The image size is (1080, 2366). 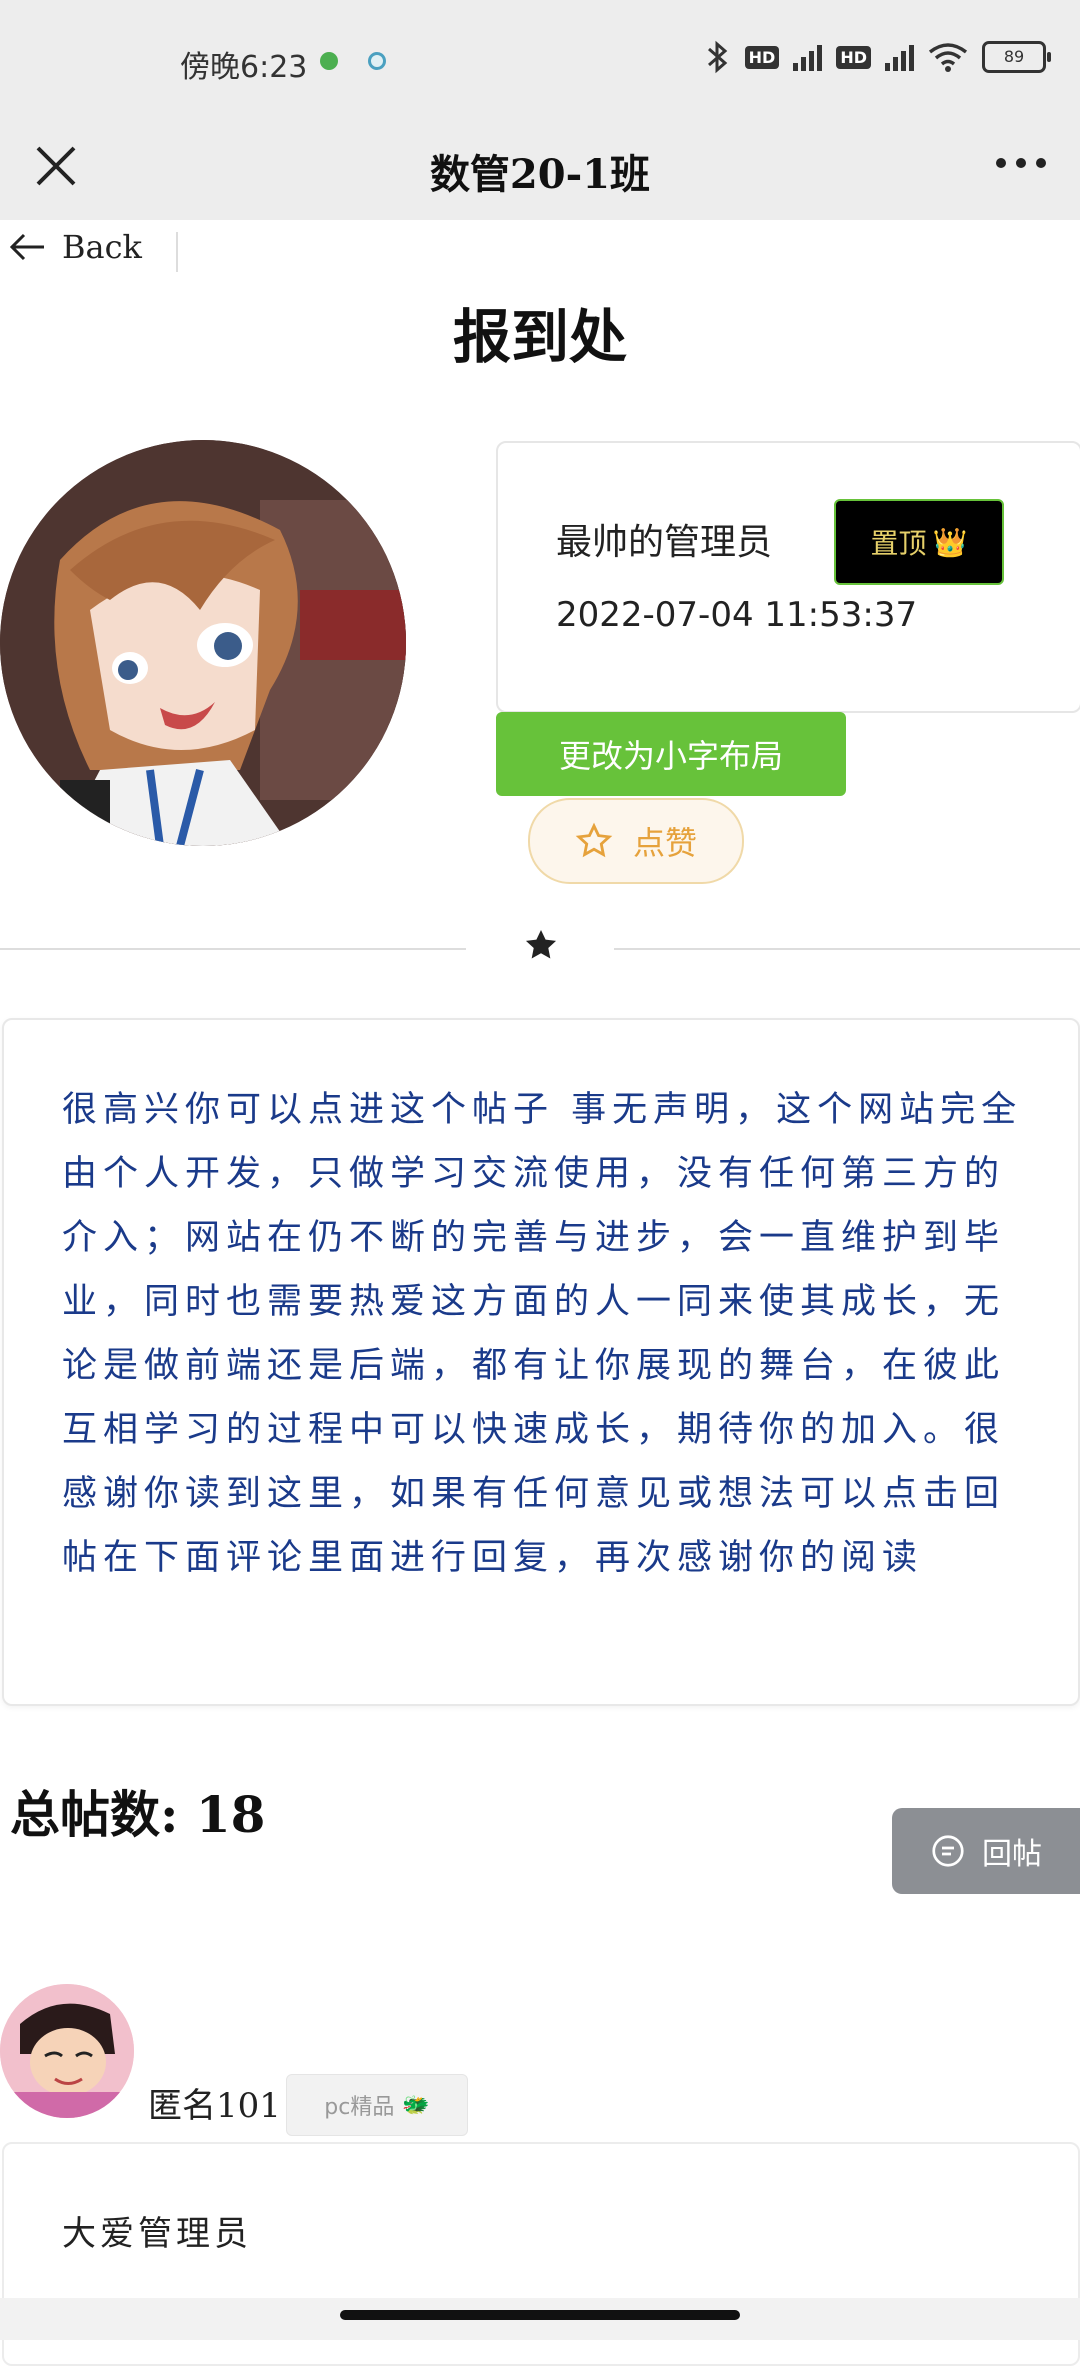 What do you see at coordinates (26, 247) in the screenshot?
I see `arrow-left-icon` at bounding box center [26, 247].